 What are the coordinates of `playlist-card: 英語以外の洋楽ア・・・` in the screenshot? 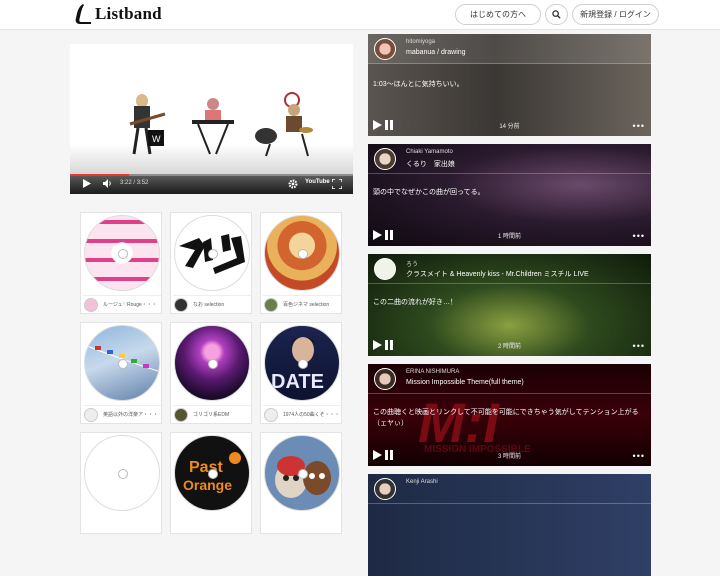 It's located at (121, 373).